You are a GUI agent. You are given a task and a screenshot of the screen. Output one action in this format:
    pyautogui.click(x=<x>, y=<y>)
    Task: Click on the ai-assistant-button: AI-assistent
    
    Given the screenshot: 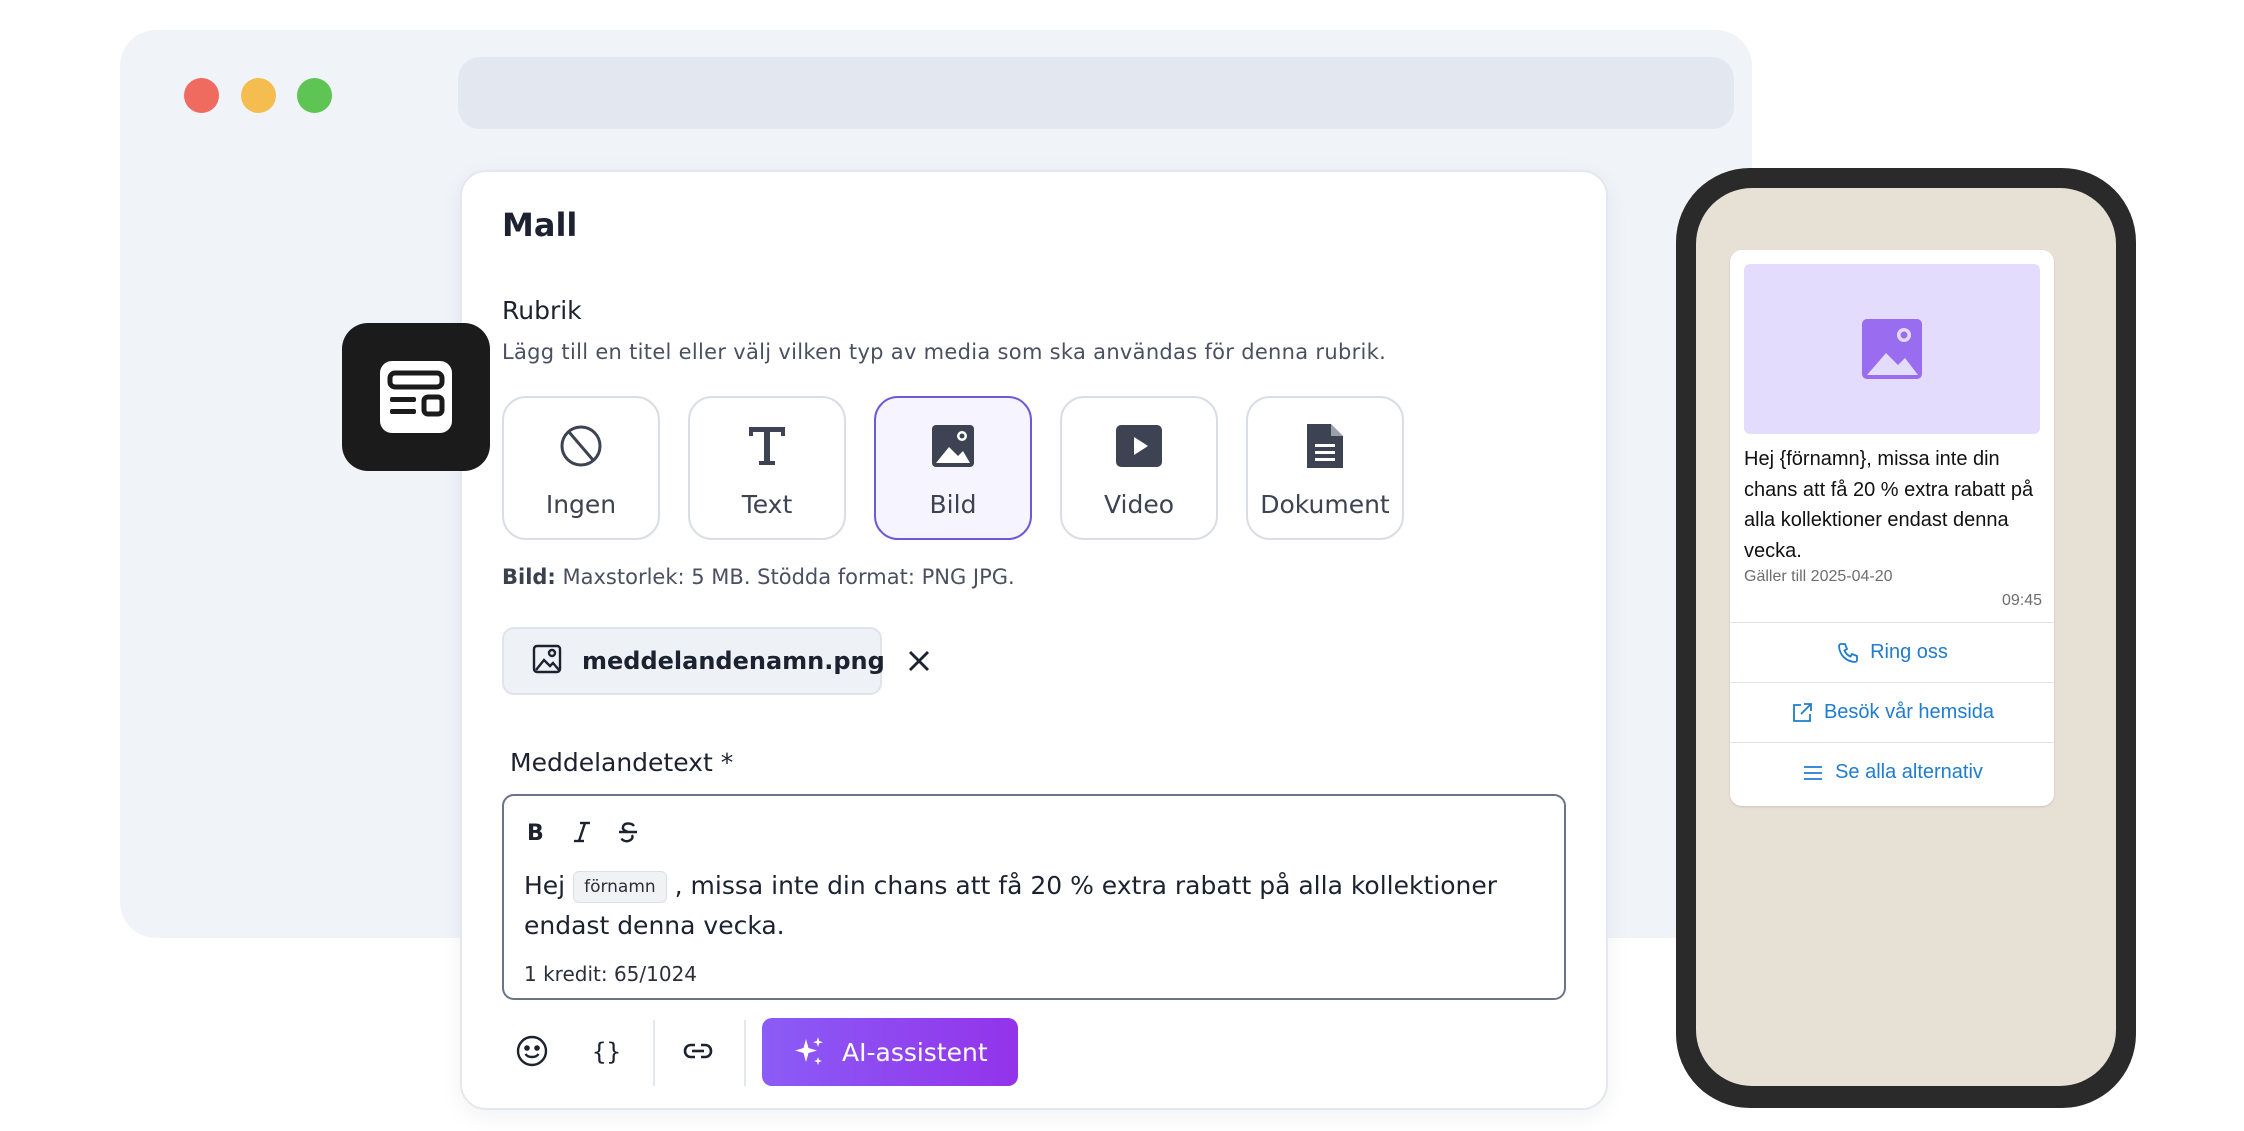 What is the action you would take?
    pyautogui.click(x=890, y=1052)
    